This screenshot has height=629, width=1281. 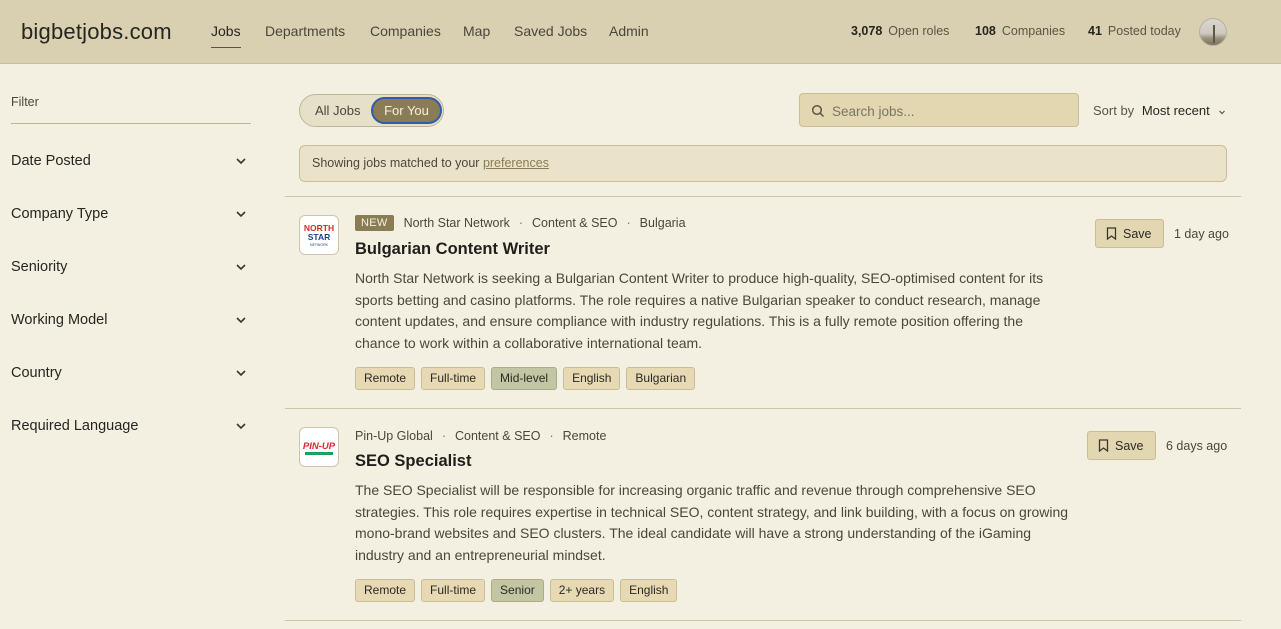 I want to click on job-tag-seniority: Mid-level, so click(x=524, y=378).